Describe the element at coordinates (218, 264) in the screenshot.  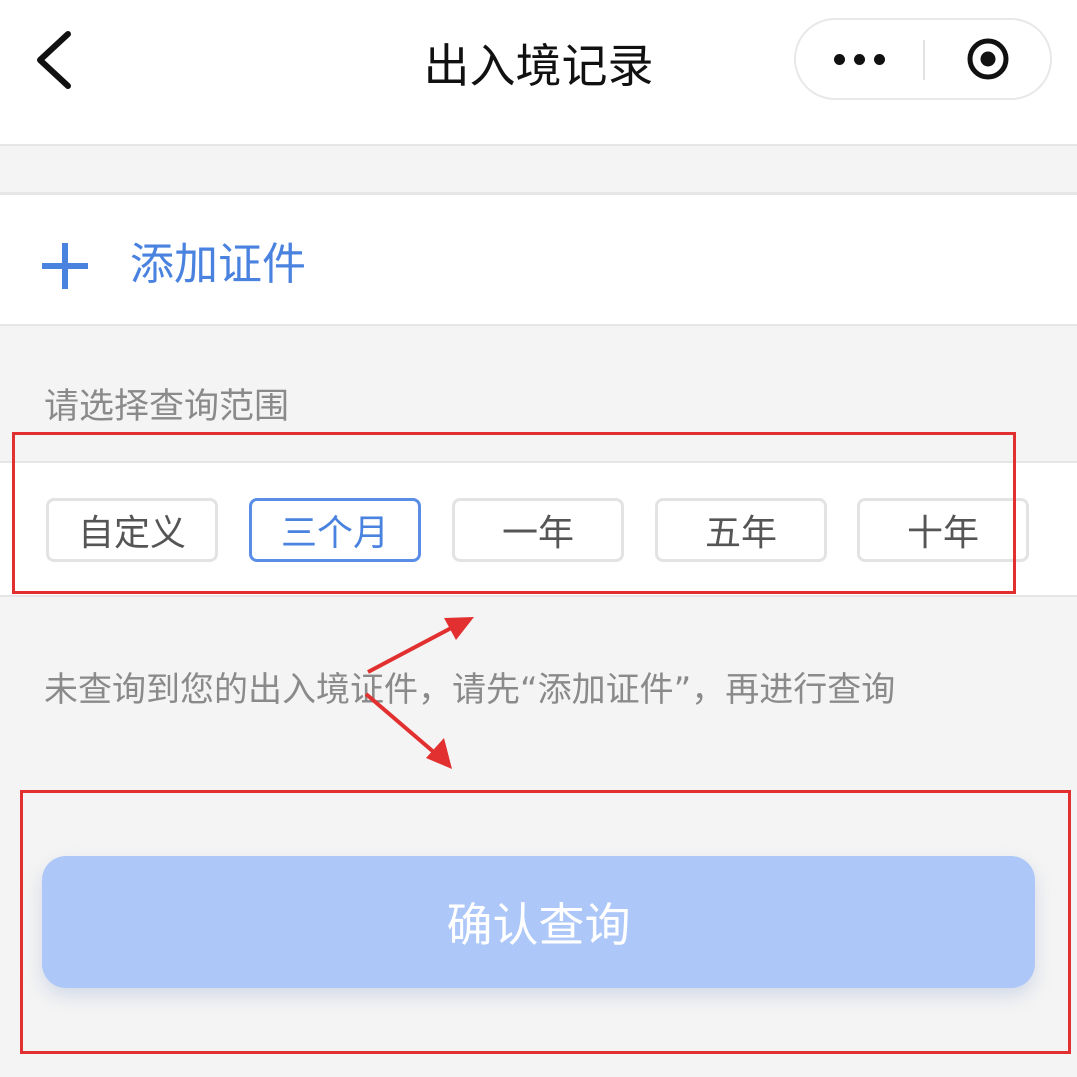
I see `add-document-label: 添加证件` at that location.